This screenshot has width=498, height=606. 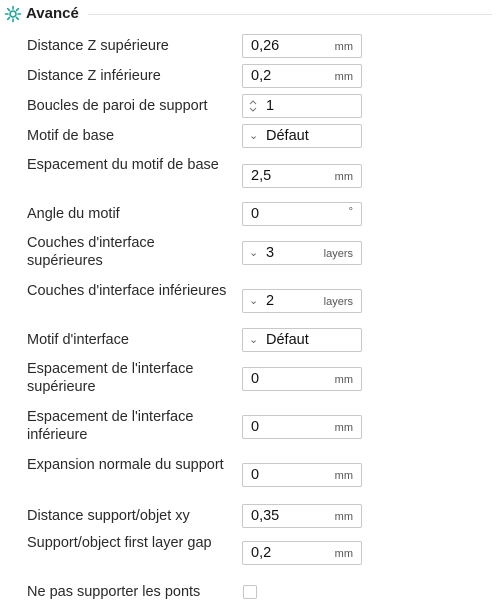 I want to click on pattern-angle-input: 0 °, so click(x=302, y=214).